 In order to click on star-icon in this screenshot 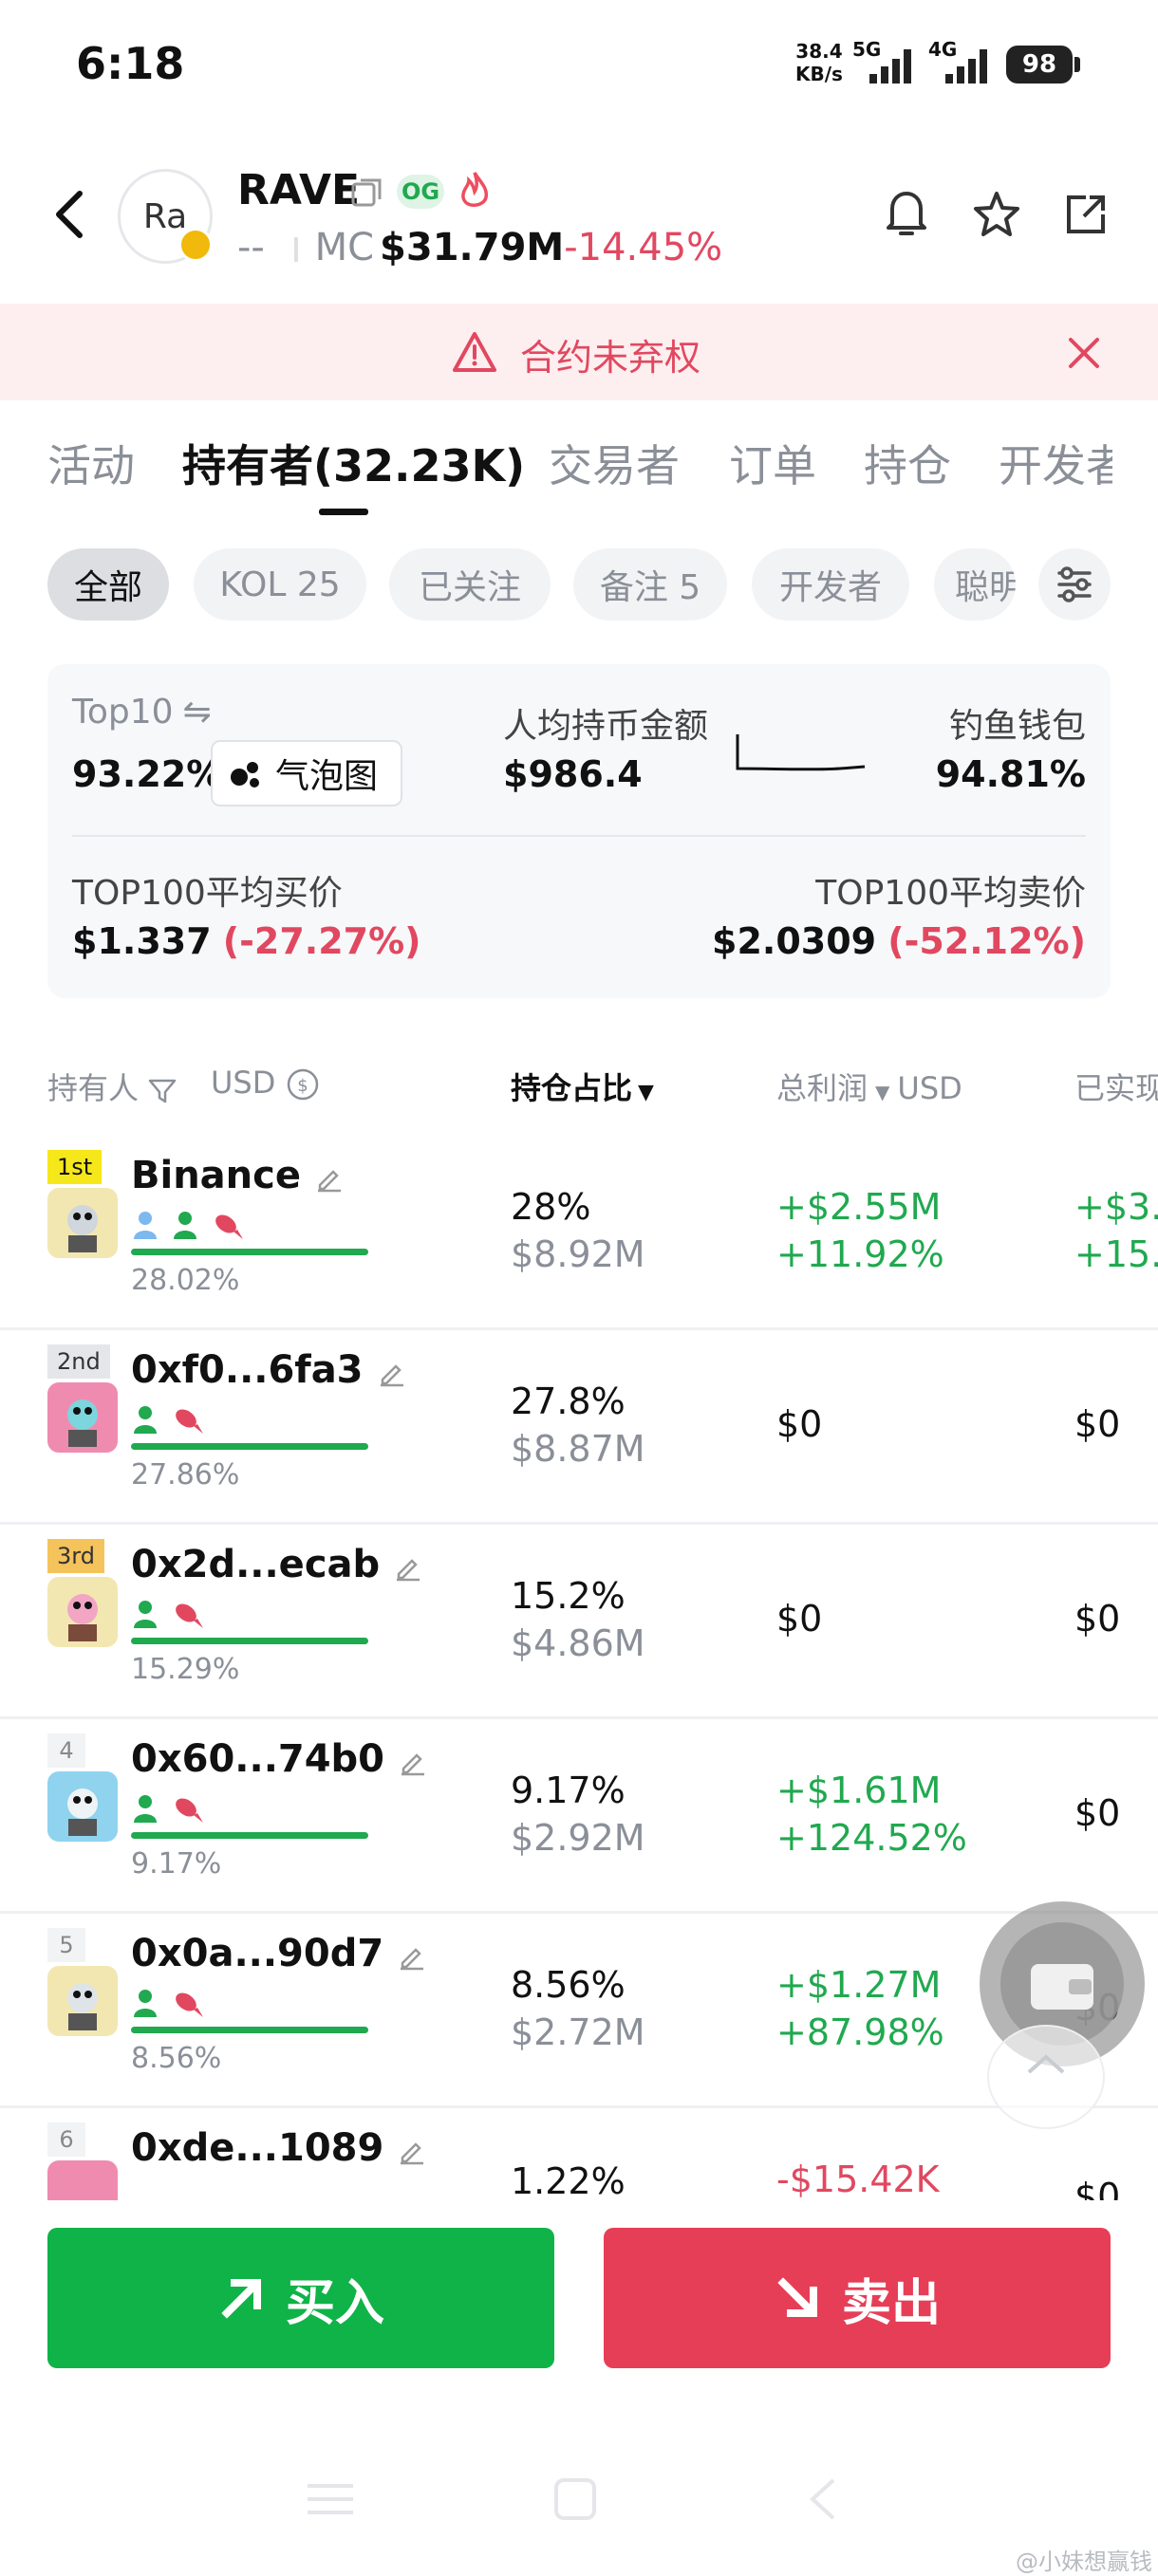, I will do `click(996, 214)`.